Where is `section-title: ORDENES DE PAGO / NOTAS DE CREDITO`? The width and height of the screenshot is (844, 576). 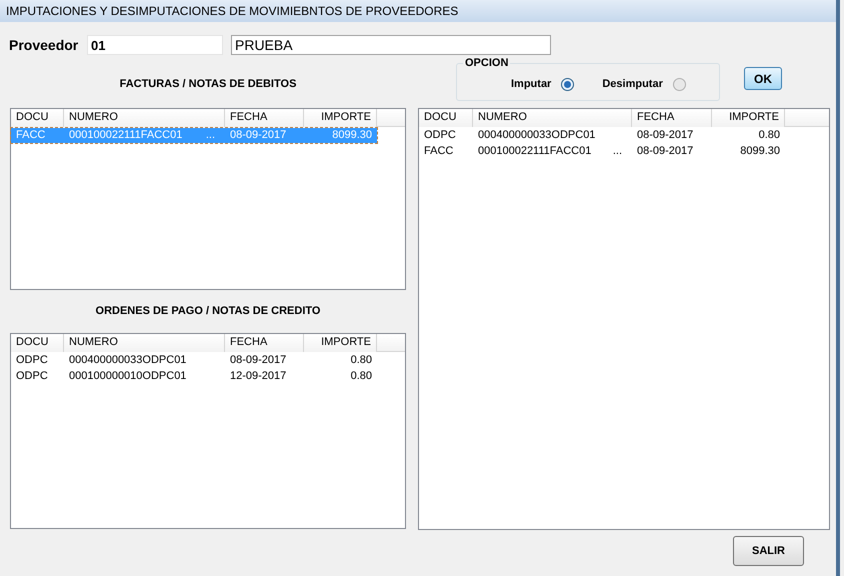 section-title: ORDENES DE PAGO / NOTAS DE CREDITO is located at coordinates (208, 312).